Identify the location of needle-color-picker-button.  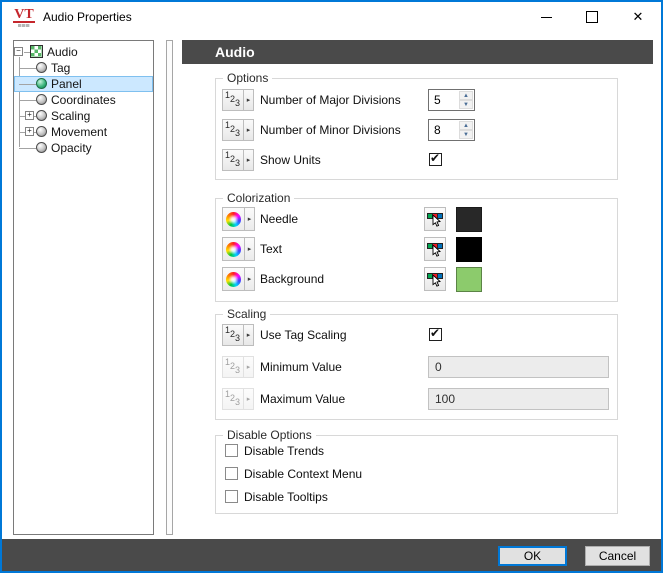
(435, 219).